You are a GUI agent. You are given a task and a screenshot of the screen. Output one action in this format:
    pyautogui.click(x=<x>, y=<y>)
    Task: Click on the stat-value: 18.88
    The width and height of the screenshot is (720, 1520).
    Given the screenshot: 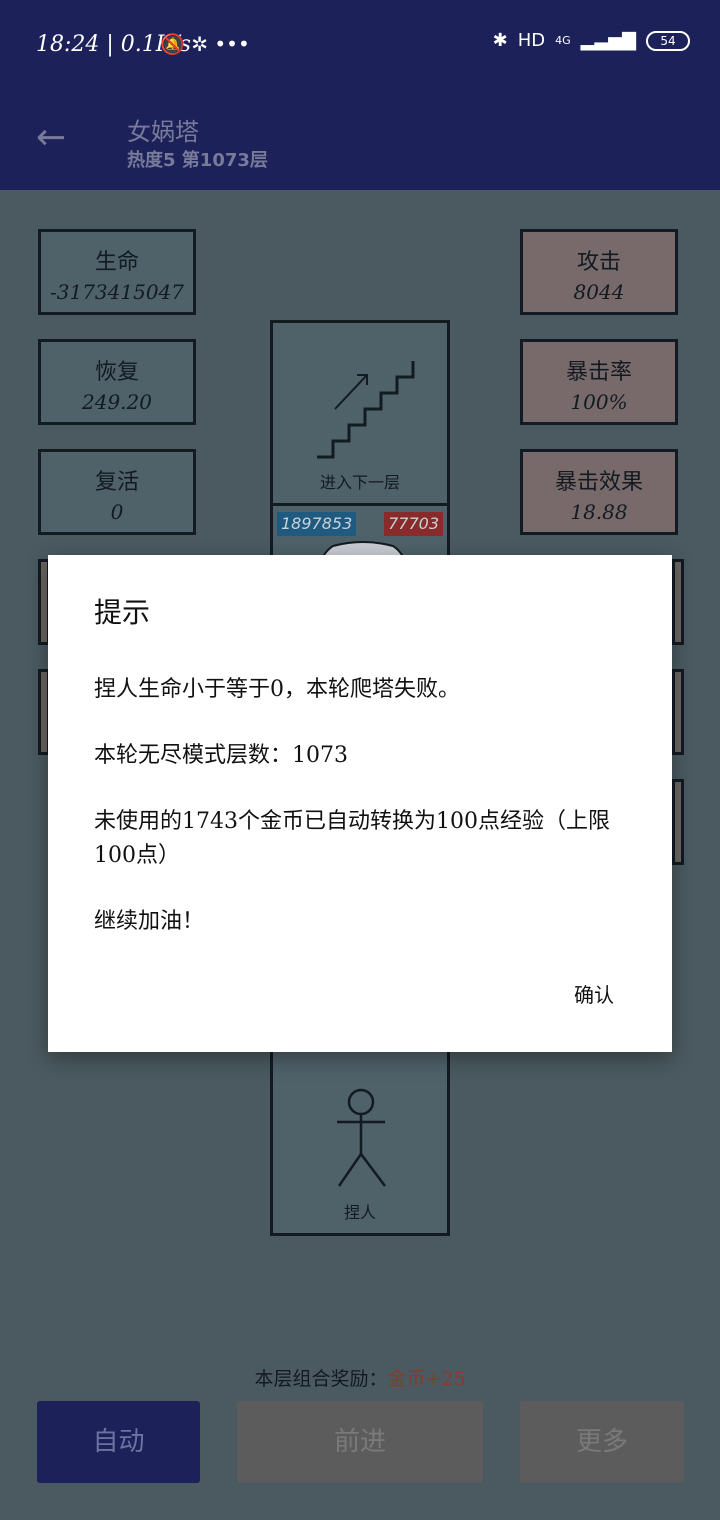 What is the action you would take?
    pyautogui.click(x=599, y=512)
    